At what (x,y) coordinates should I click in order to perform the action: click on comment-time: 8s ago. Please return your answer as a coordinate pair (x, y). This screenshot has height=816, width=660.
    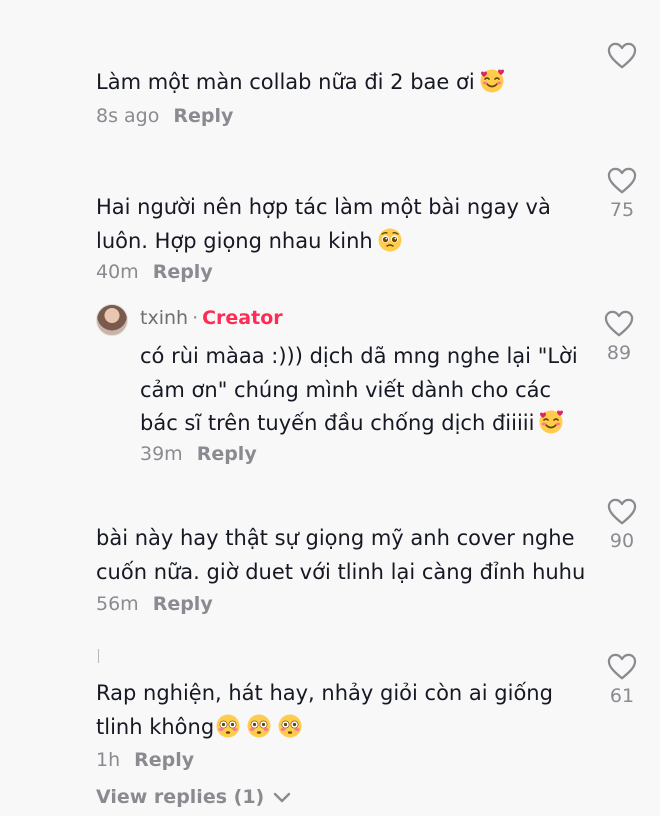
    Looking at the image, I should click on (128, 116).